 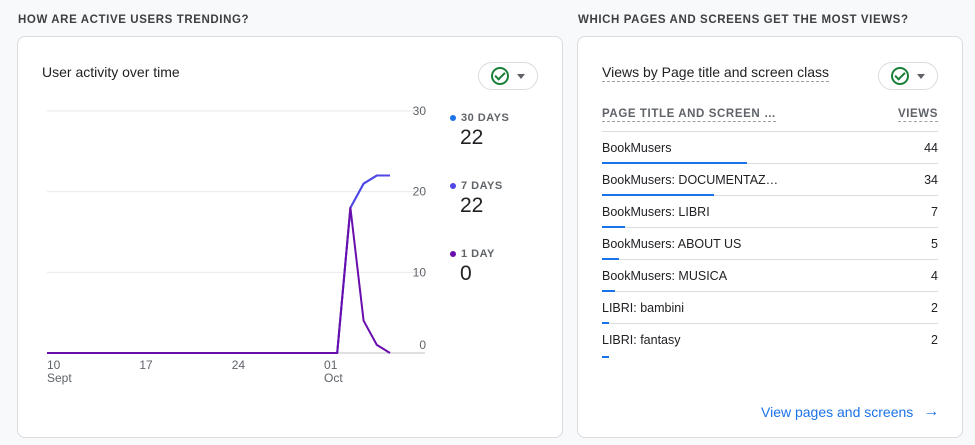 I want to click on x-tick-label: 24, so click(x=239, y=365).